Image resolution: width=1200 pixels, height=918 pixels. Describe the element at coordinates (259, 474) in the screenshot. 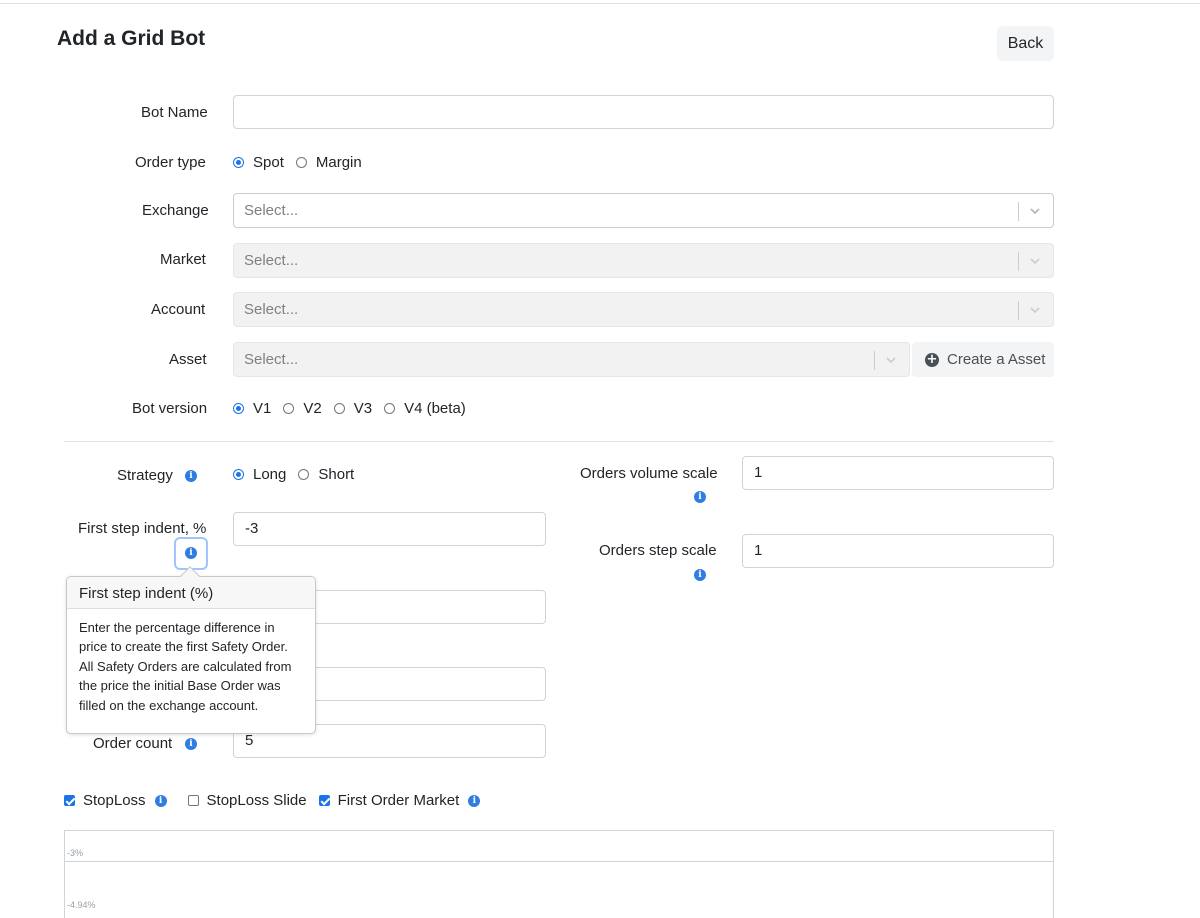

I see `strategy-long: Long` at that location.